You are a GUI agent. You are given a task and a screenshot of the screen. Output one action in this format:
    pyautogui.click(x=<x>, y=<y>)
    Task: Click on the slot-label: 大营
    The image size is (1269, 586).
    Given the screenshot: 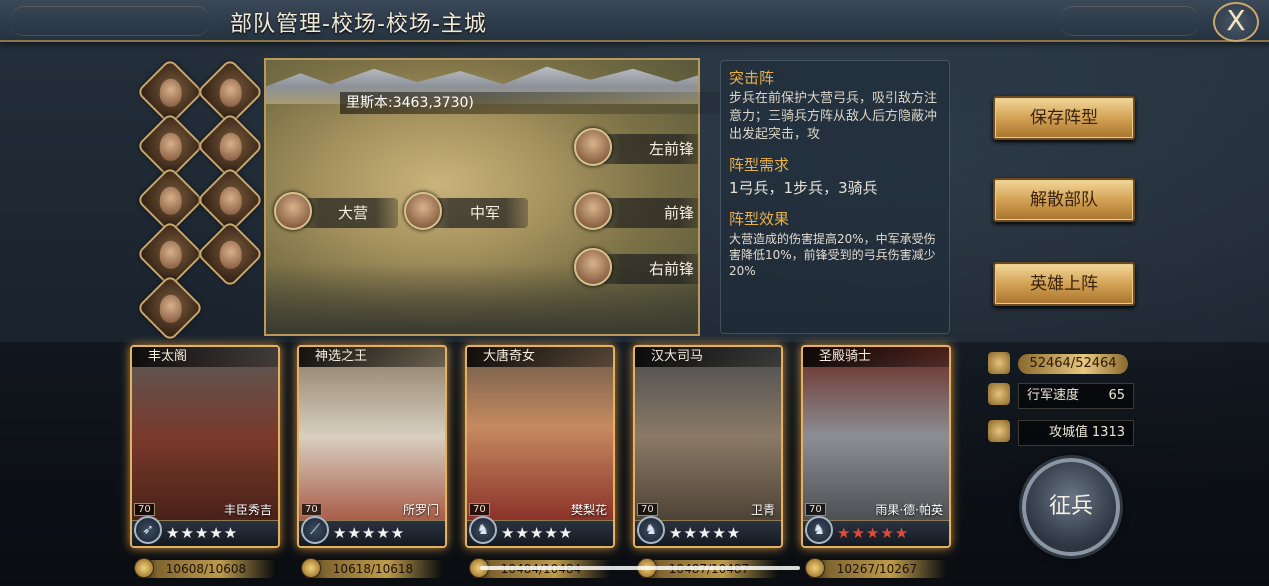 What is the action you would take?
    pyautogui.click(x=352, y=213)
    